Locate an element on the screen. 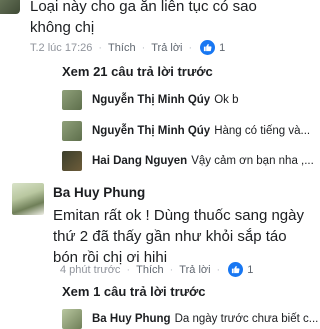 The width and height of the screenshot is (320, 329). reply-author: Hai Dang Nguyen is located at coordinates (139, 161).